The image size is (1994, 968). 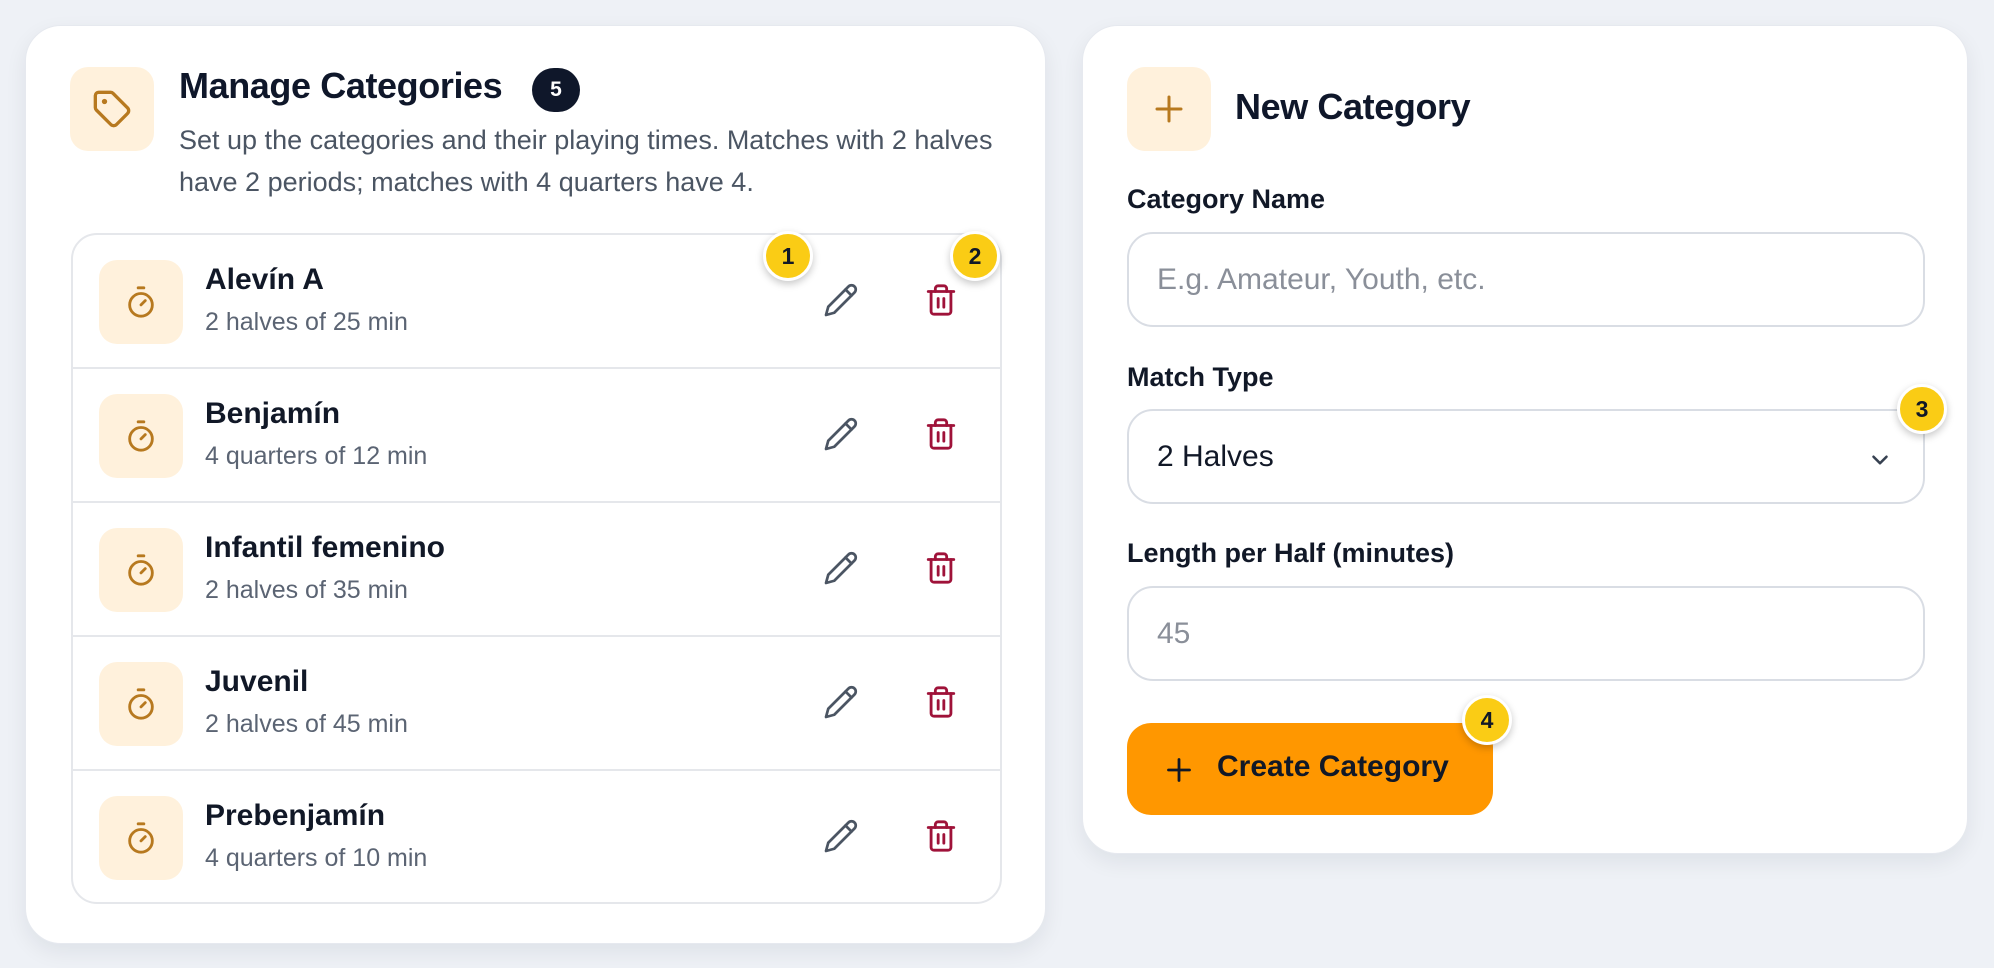 I want to click on plus-icon-tile, so click(x=1169, y=109).